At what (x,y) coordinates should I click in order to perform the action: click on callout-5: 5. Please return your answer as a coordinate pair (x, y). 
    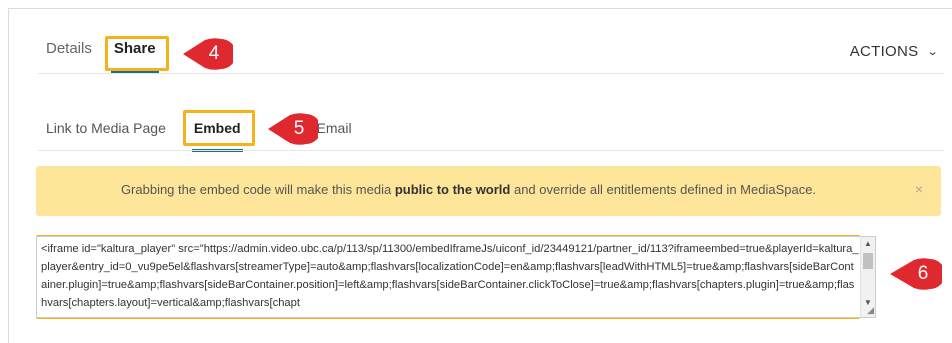
    Looking at the image, I should click on (293, 129).